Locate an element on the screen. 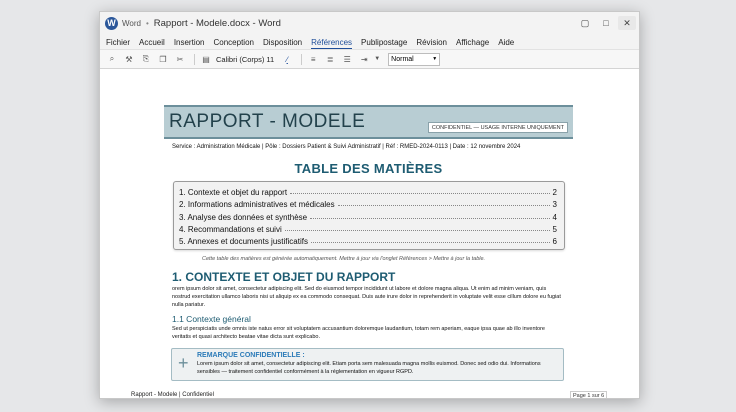 The image size is (736, 412). menu-publipostage: Publipostage is located at coordinates (384, 43).